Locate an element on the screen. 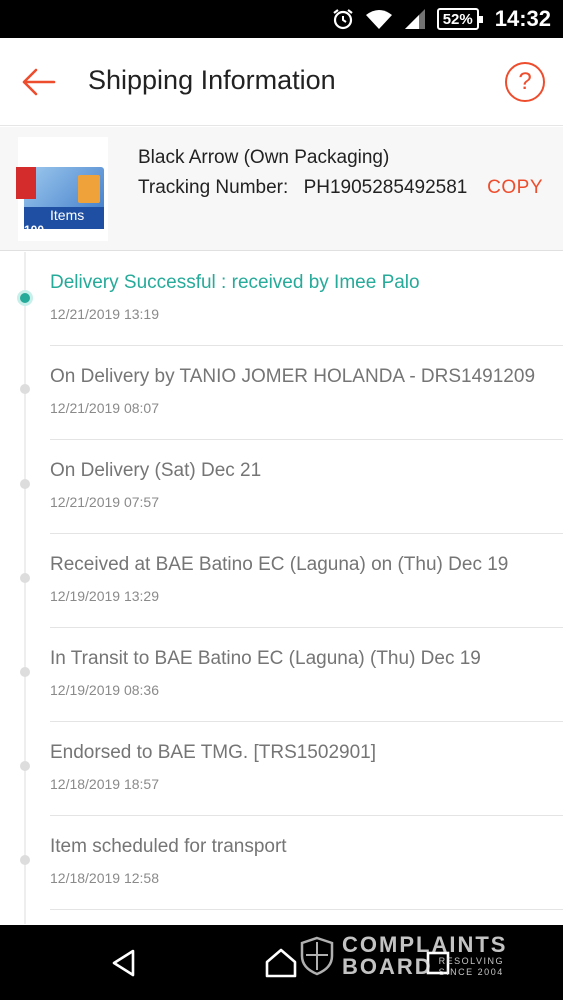 This screenshot has height=1000, width=563. event-time: 12/21/2019 08:07 is located at coordinates (104, 408).